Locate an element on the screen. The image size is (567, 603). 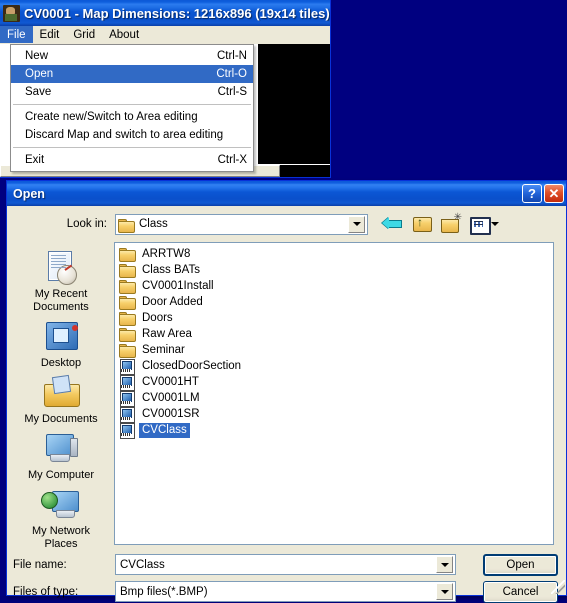
list-item: Class BATs is located at coordinates (161, 270).